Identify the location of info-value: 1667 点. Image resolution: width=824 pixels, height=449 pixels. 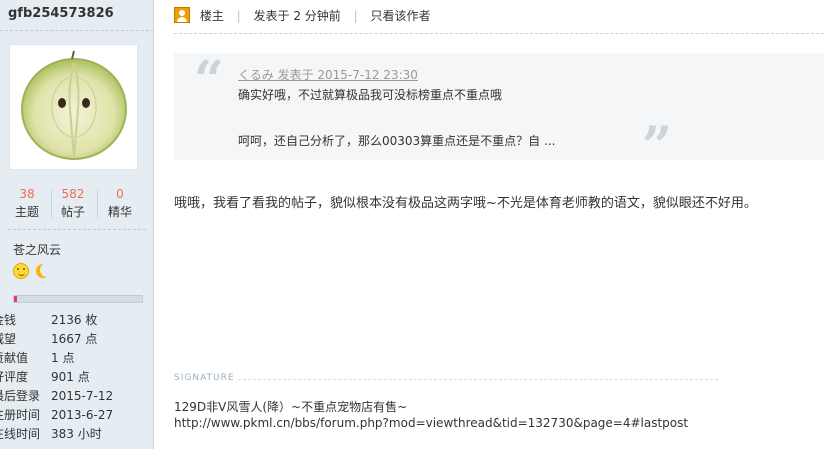
(74, 339).